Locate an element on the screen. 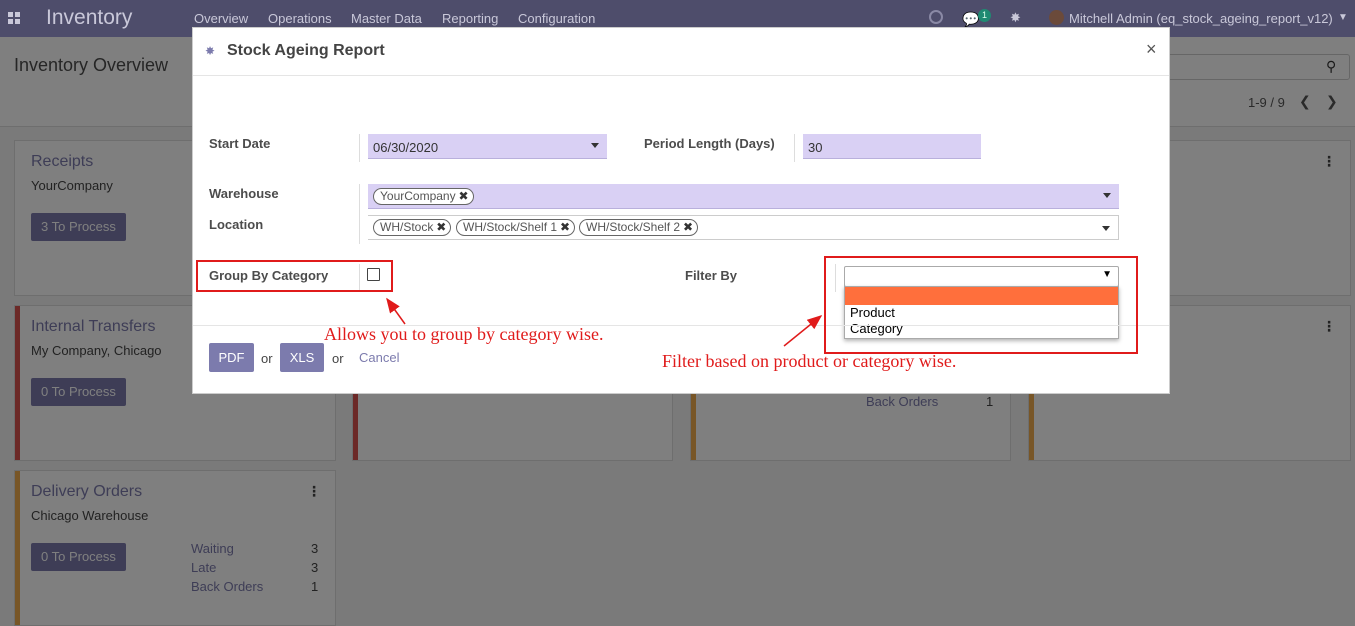 The image size is (1355, 626). apps-menu-icon-dimmed is located at coordinates (14, 18).